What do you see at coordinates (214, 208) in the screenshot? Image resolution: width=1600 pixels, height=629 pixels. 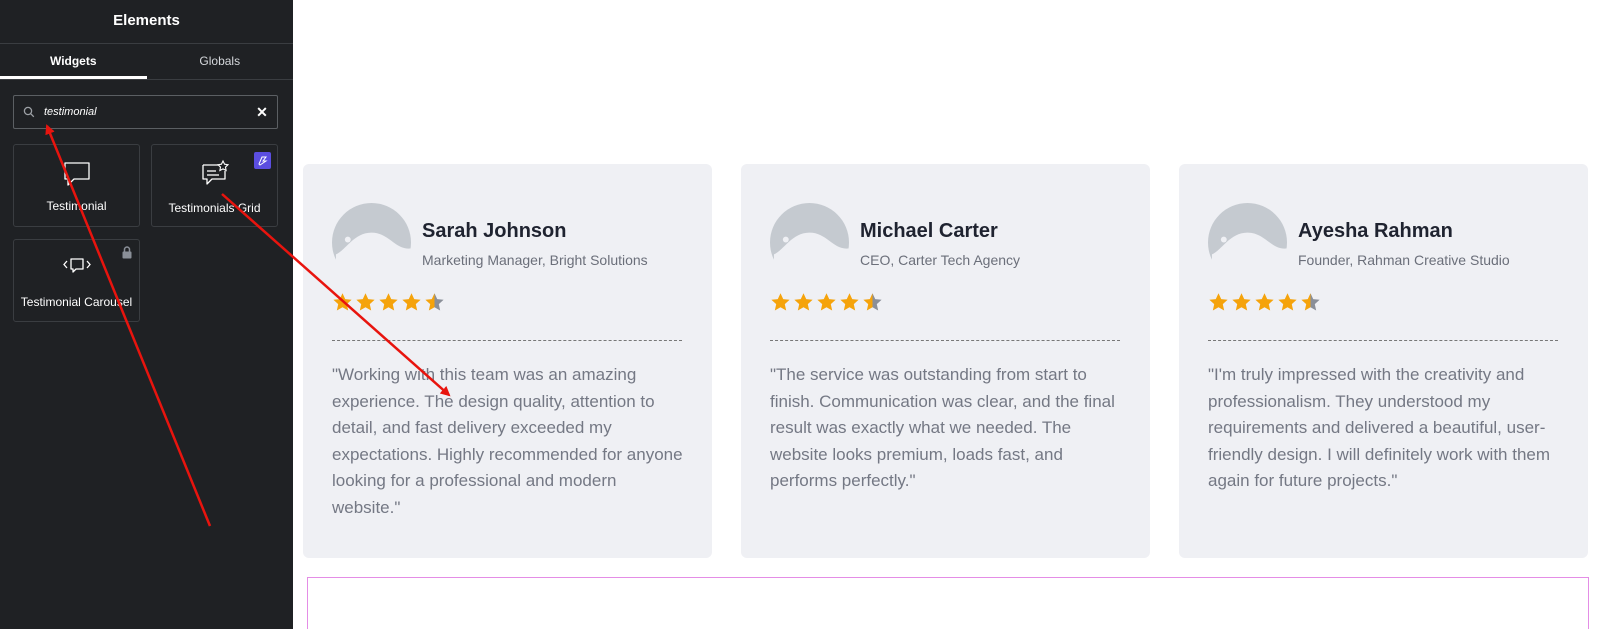 I see `widget-label: Testimonials Grid` at bounding box center [214, 208].